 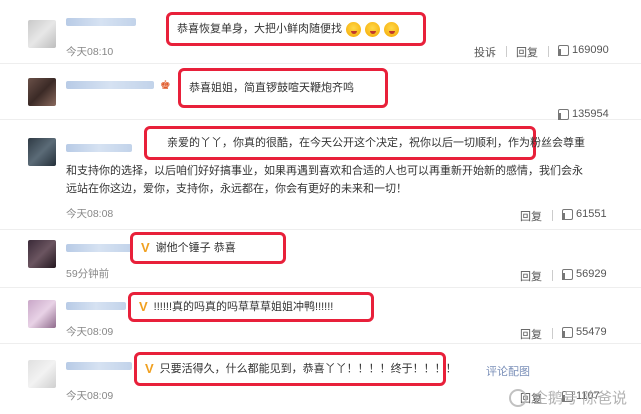 I want to click on comment-text-highlight: 恭喜姐姐，简直锣鼓喧天鞭炮齐鸣, so click(x=283, y=88).